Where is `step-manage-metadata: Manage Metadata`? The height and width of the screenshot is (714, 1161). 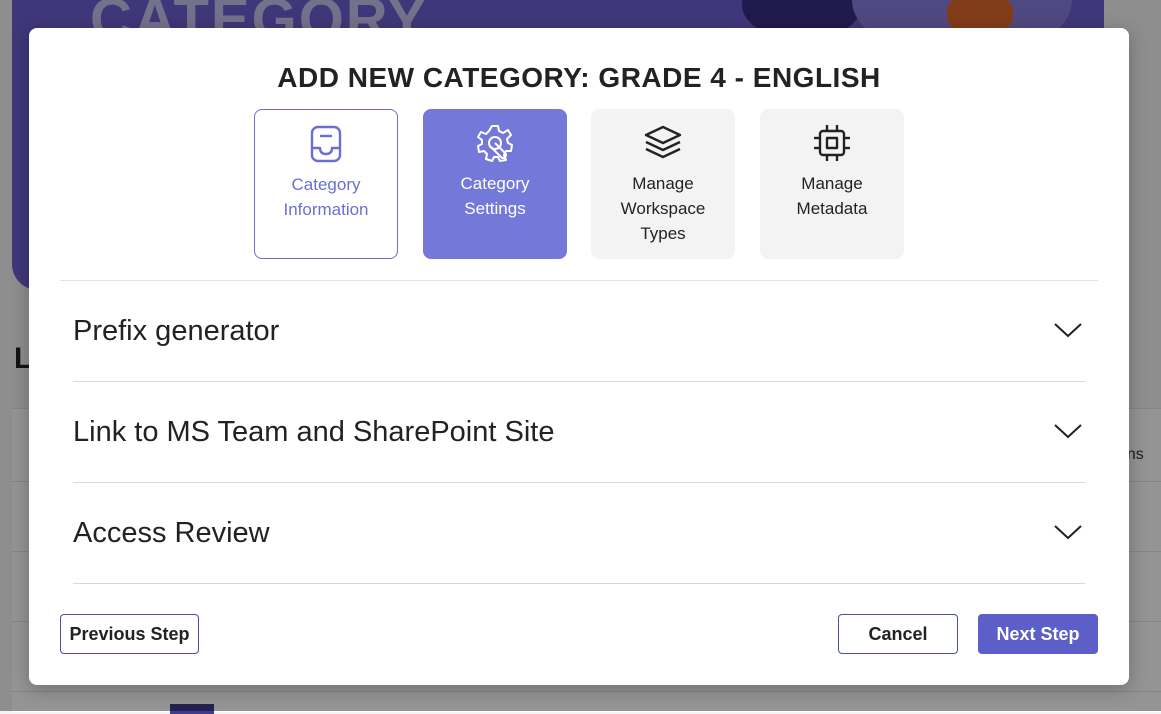
step-manage-metadata: Manage Metadata is located at coordinates (832, 184).